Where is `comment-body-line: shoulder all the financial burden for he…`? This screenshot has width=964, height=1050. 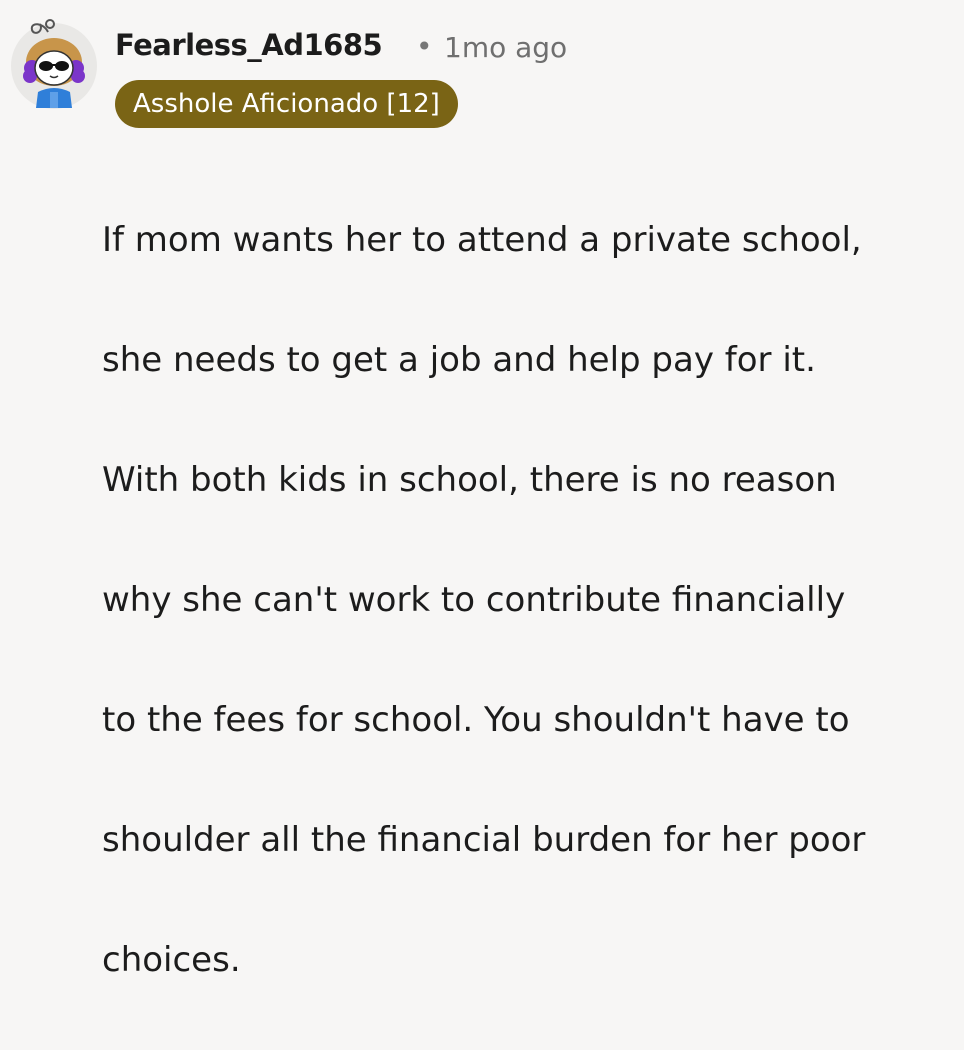 comment-body-line: shoulder all the financial burden for he… is located at coordinates (484, 840).